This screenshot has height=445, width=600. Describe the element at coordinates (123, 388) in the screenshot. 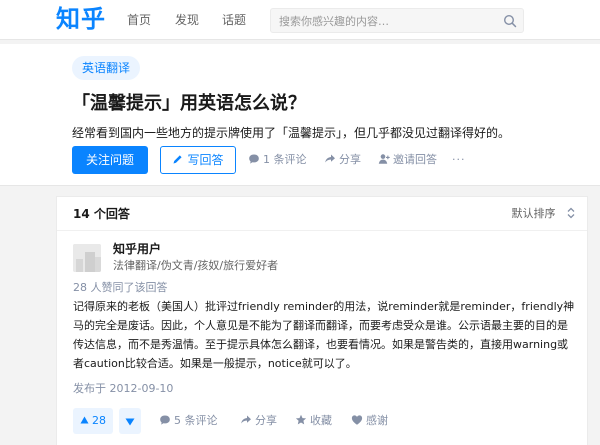

I see `answer-date: 发布于 2012-09-10` at that location.